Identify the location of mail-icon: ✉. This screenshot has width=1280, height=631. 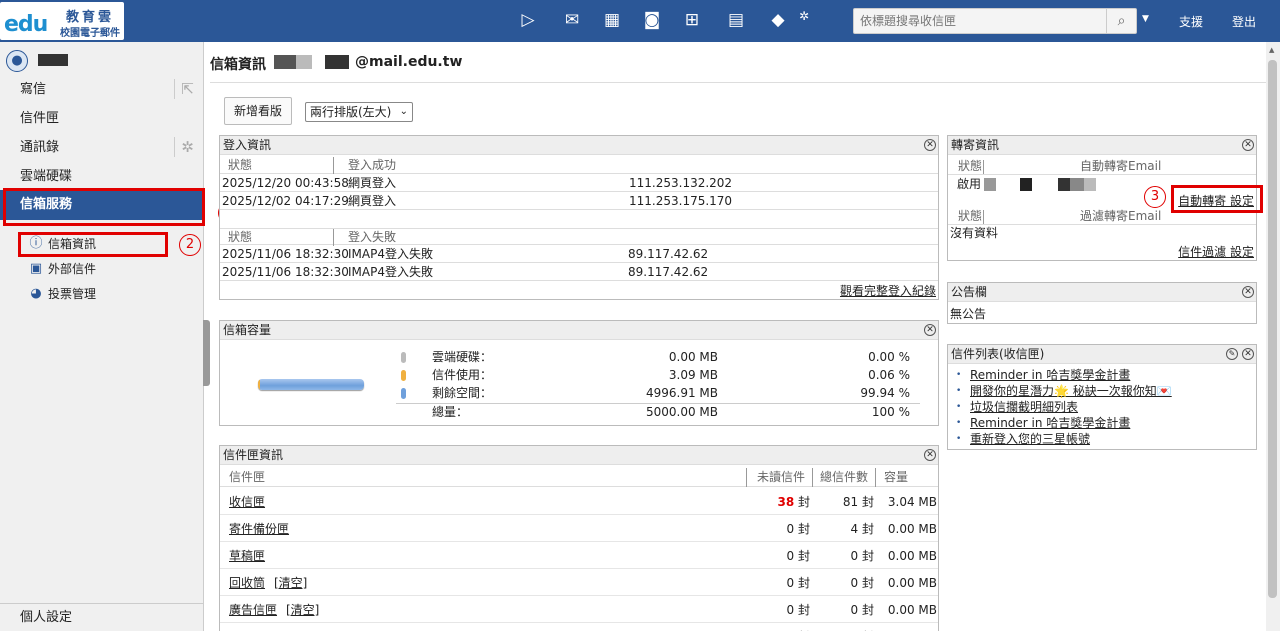
(572, 20).